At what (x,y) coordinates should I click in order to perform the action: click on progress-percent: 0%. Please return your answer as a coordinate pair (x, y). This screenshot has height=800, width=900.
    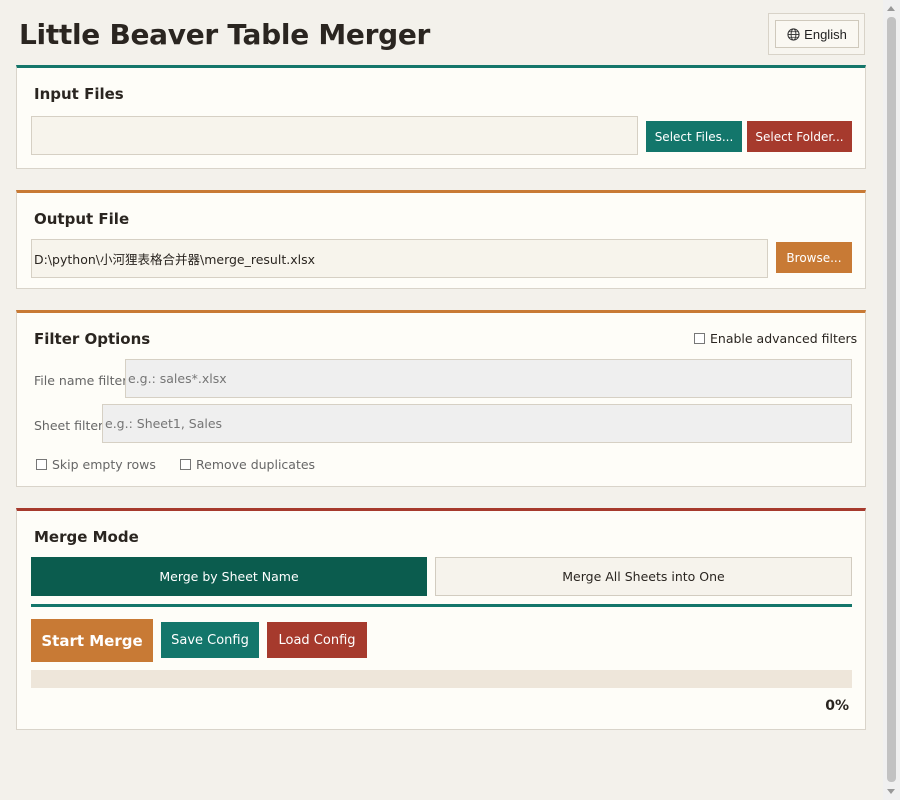
    Looking at the image, I should click on (837, 706).